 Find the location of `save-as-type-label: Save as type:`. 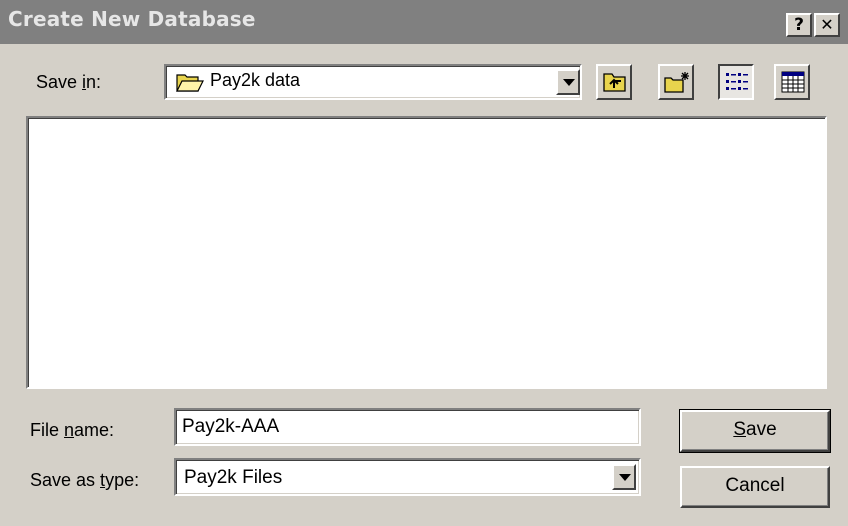

save-as-type-label: Save as type: is located at coordinates (85, 480).